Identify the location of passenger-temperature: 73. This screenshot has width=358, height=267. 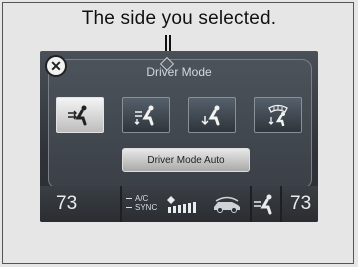
(300, 204).